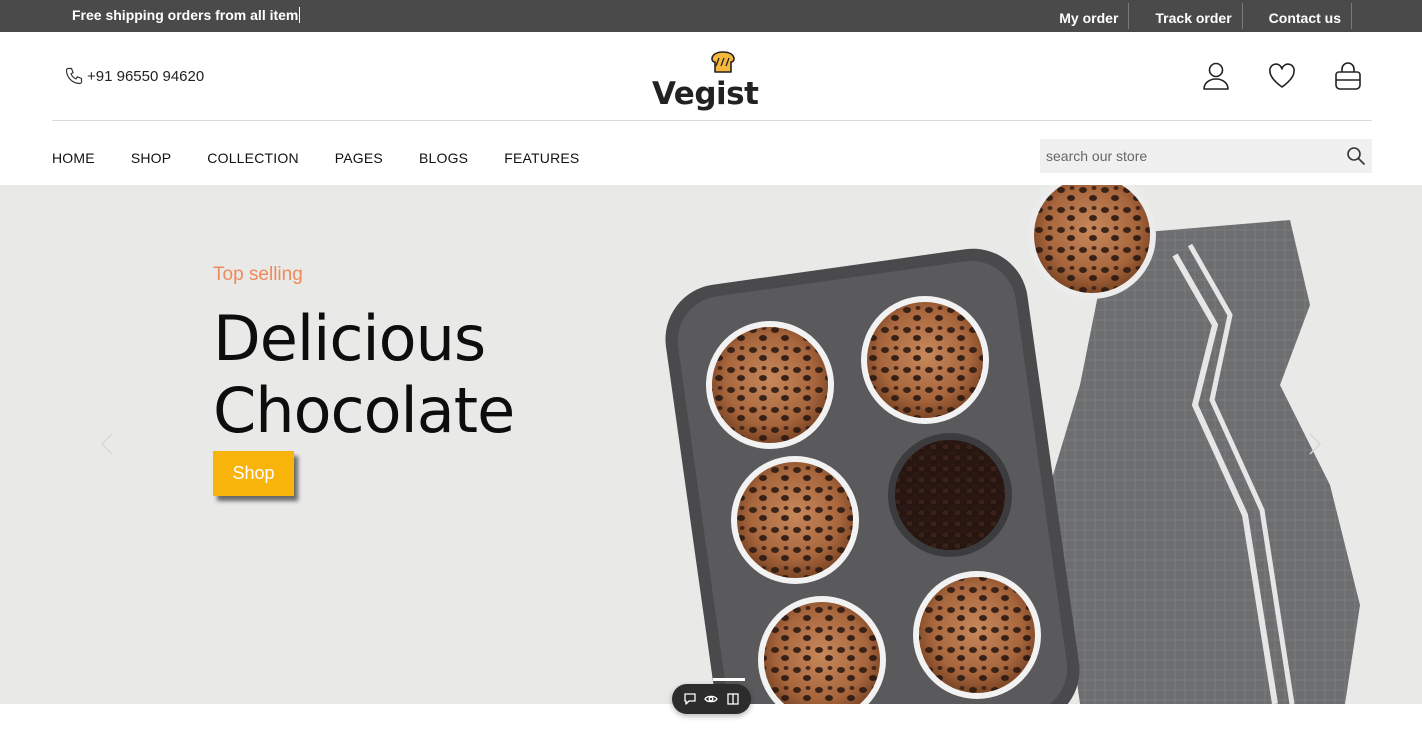 This screenshot has width=1422, height=739. What do you see at coordinates (1094, 16) in the screenshot?
I see `my-order-link: My order` at bounding box center [1094, 16].